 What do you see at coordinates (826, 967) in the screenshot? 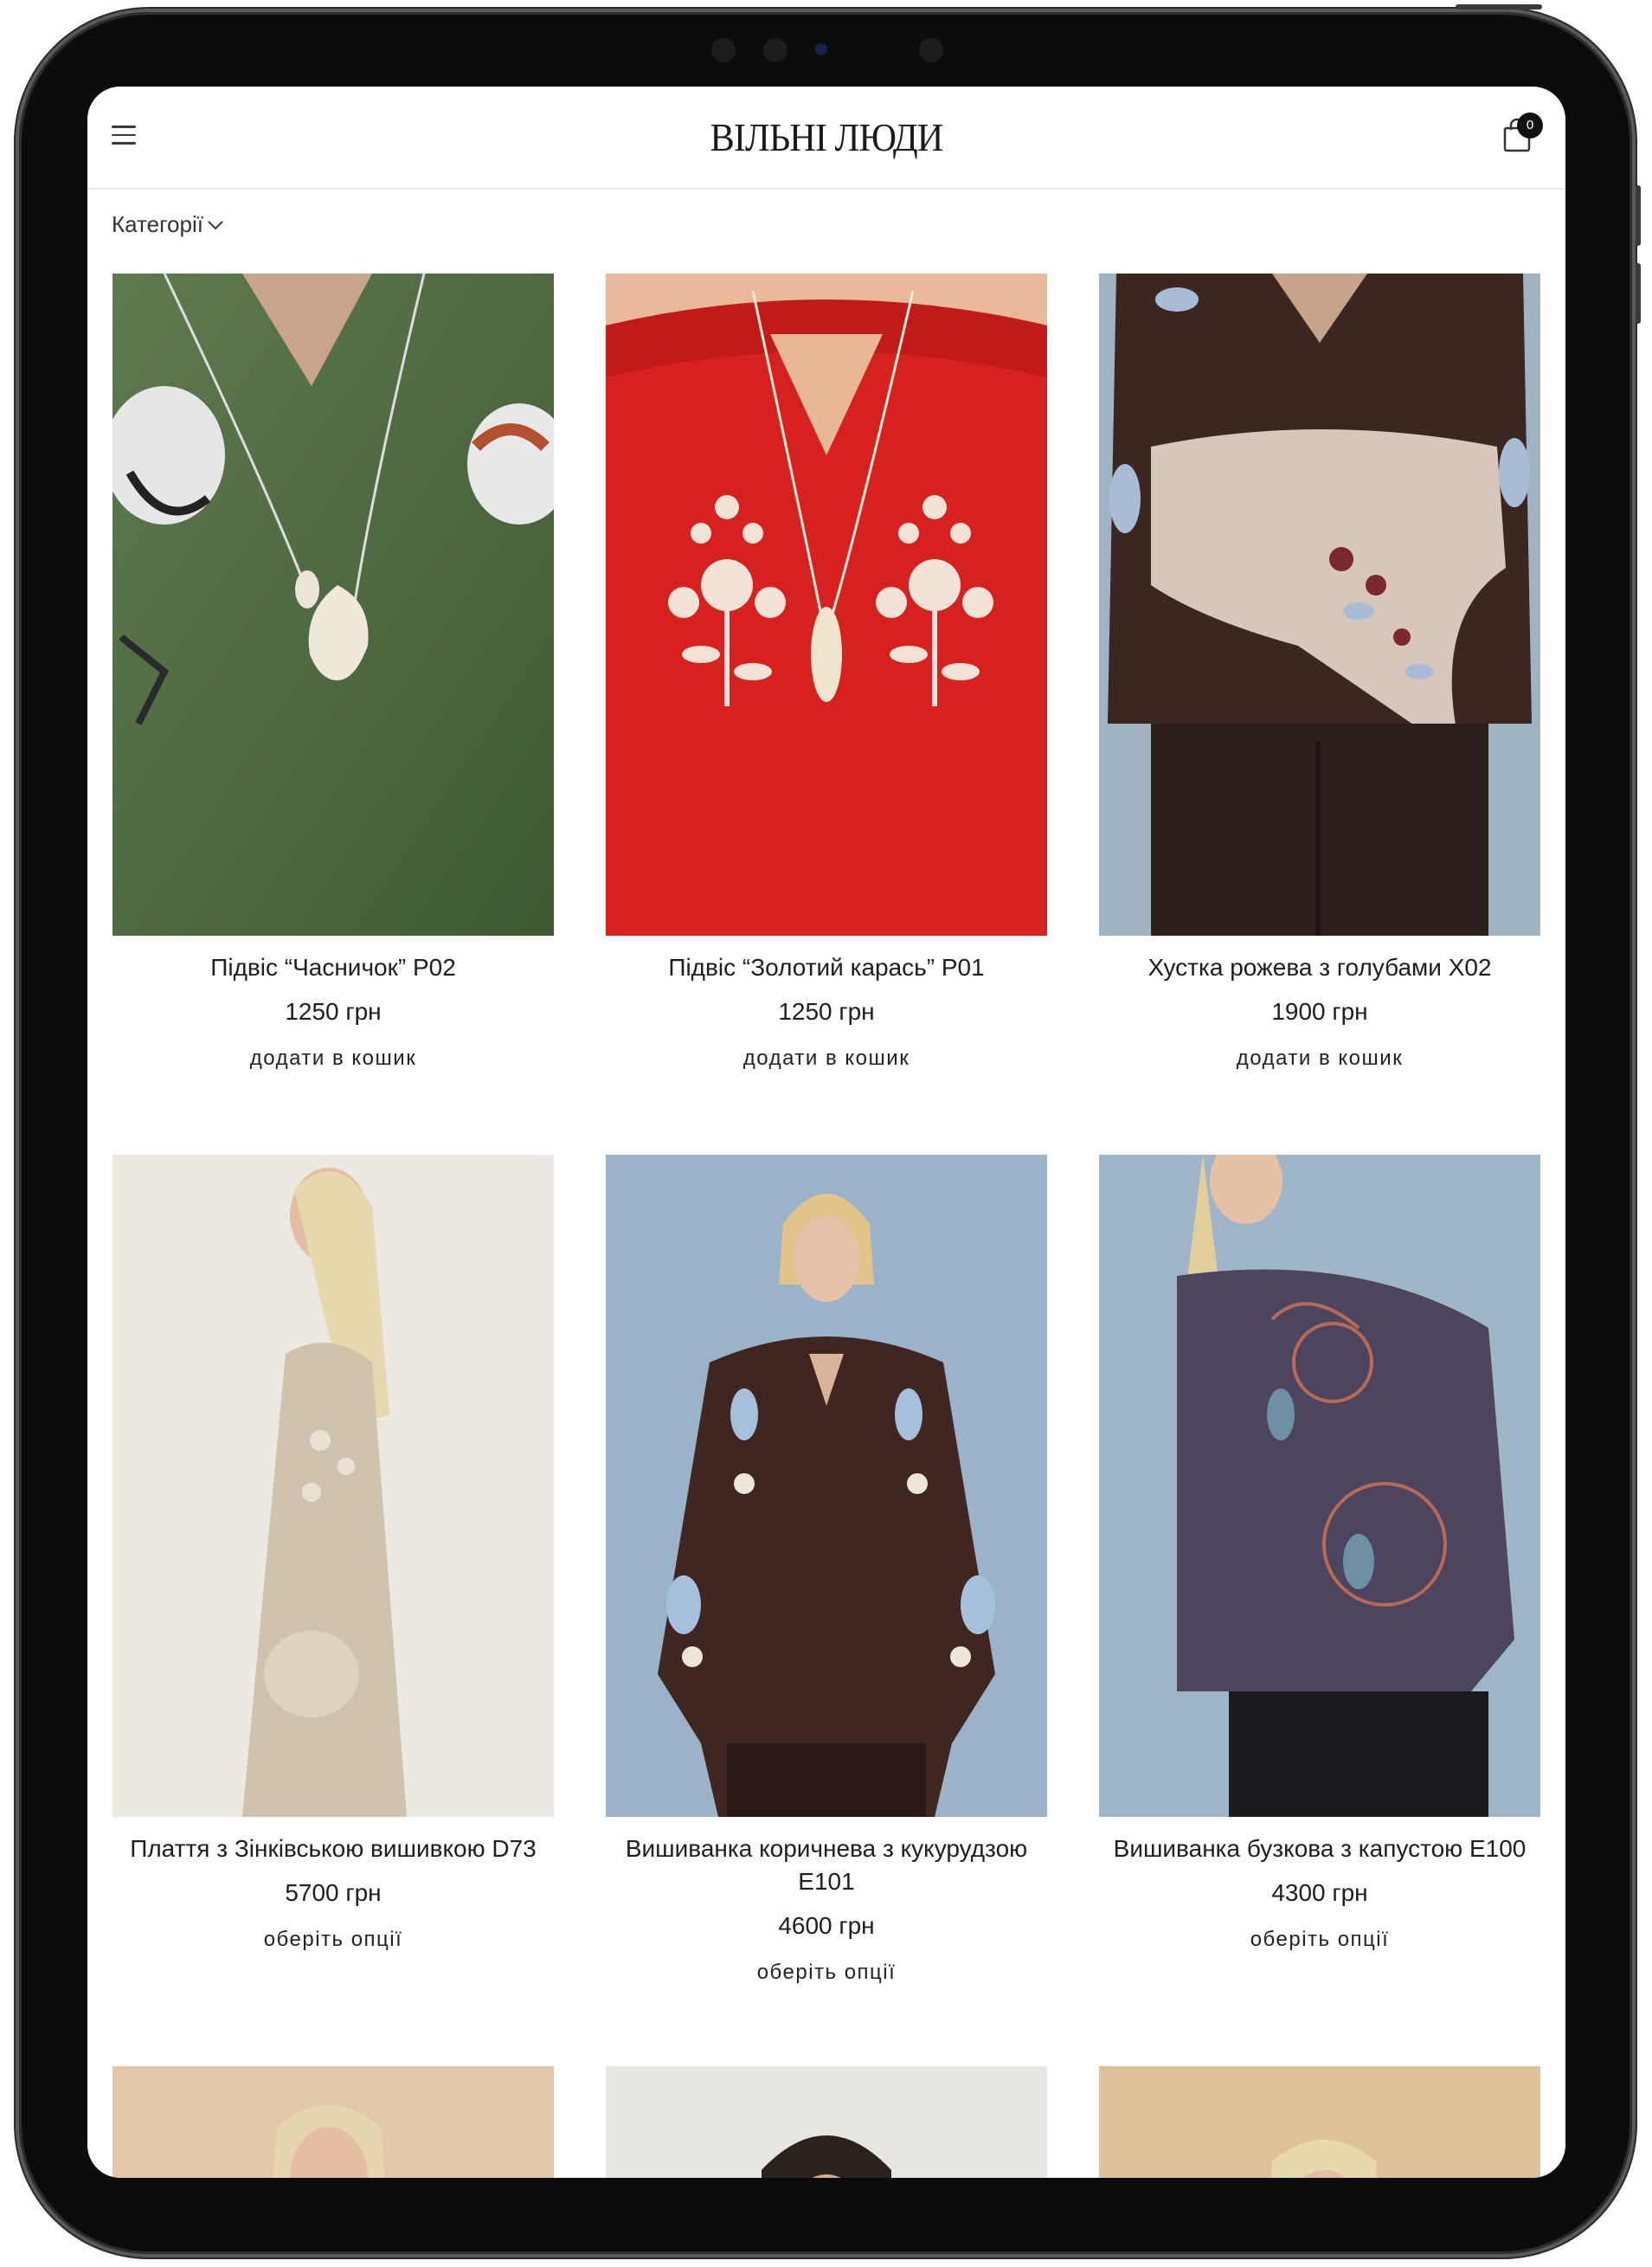
I see `product-title: Підвіс “Золотий карась” P01` at bounding box center [826, 967].